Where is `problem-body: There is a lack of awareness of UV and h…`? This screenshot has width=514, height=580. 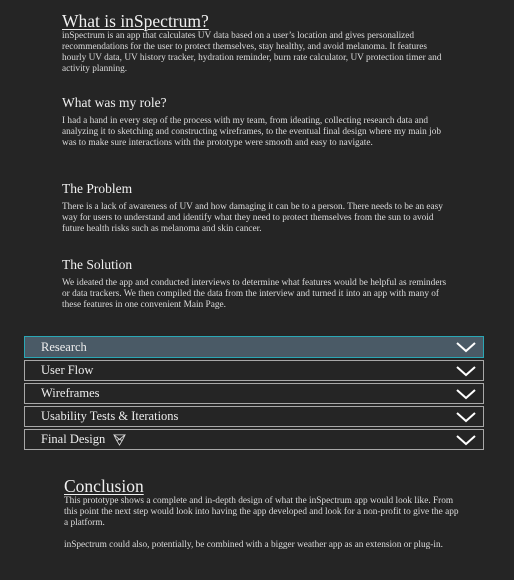 problem-body: There is a lack of awareness of UV and h… is located at coordinates (252, 218).